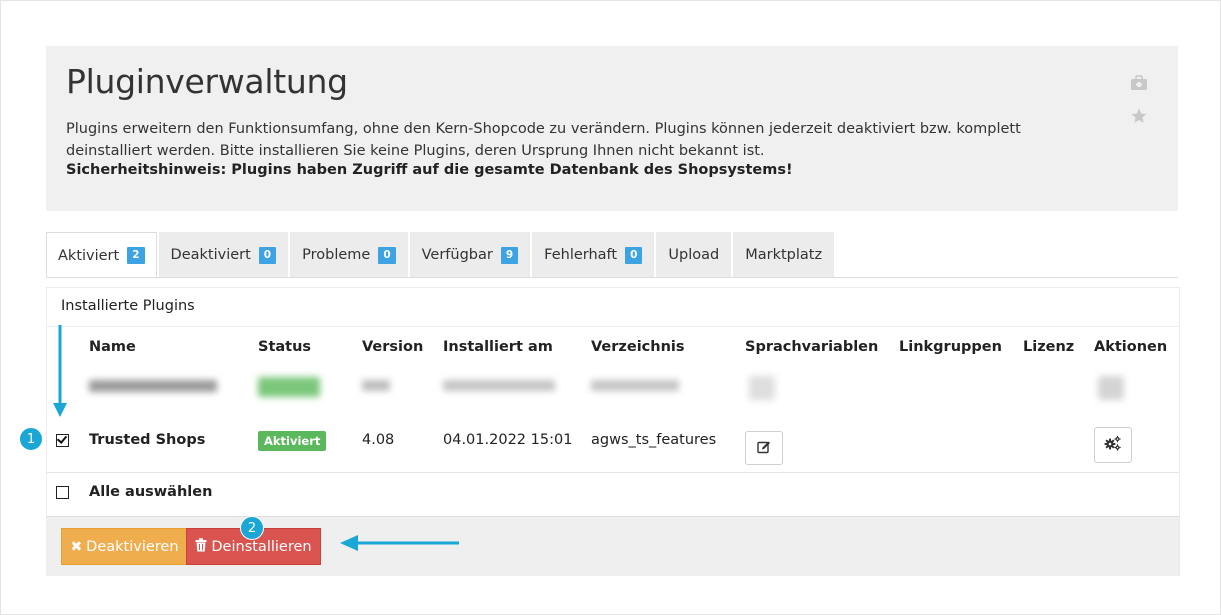  I want to click on tab-count-badge: 2, so click(136, 255).